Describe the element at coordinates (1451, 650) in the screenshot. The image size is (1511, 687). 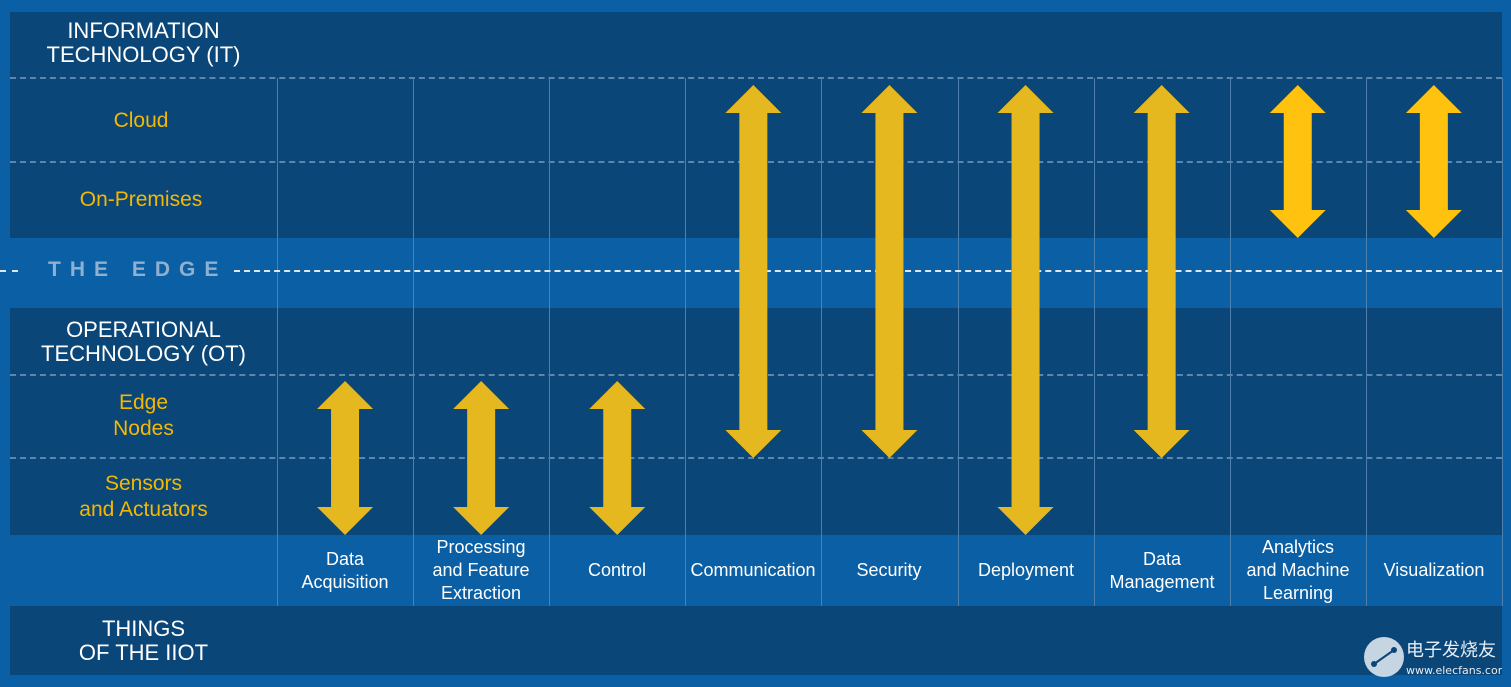
I see `svg-text: 电子发烧友` at that location.